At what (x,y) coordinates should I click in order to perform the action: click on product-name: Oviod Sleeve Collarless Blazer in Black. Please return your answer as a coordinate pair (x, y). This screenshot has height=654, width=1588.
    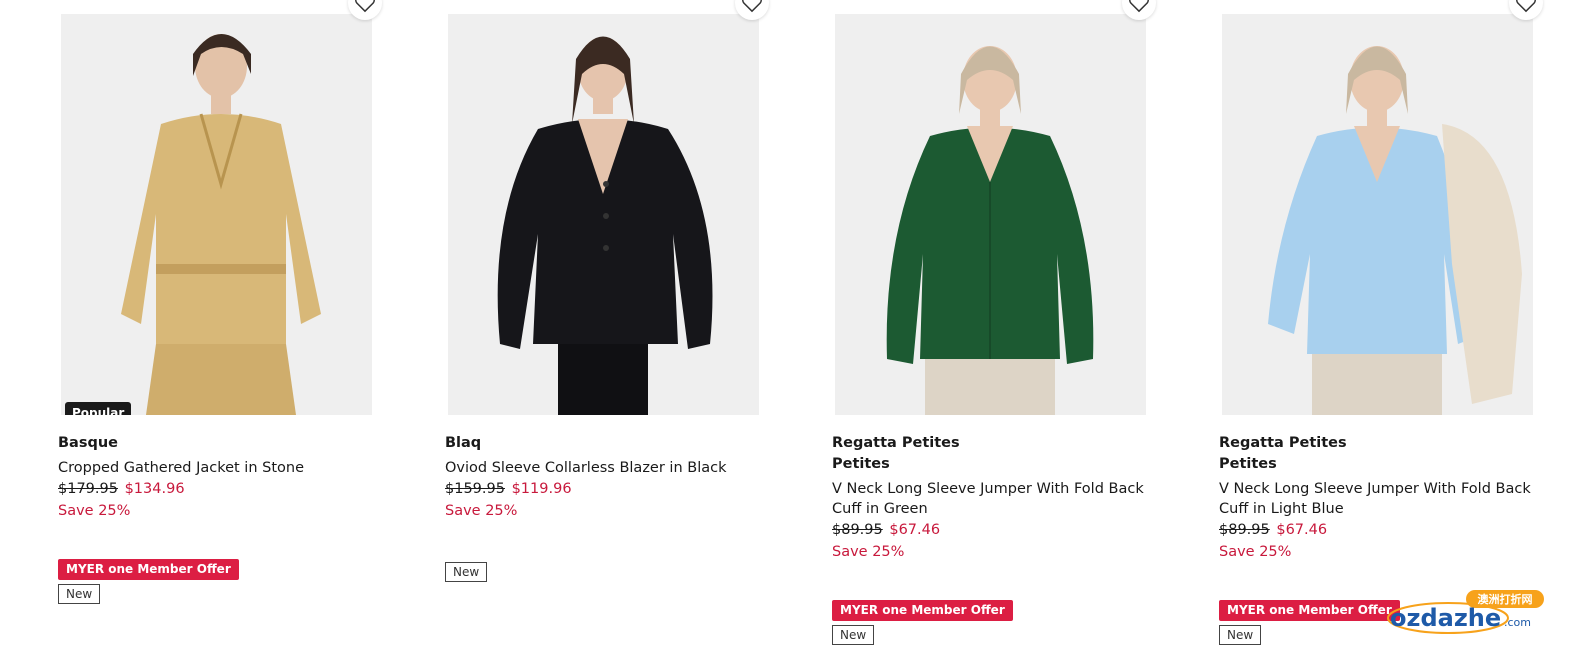
    Looking at the image, I should click on (615, 468).